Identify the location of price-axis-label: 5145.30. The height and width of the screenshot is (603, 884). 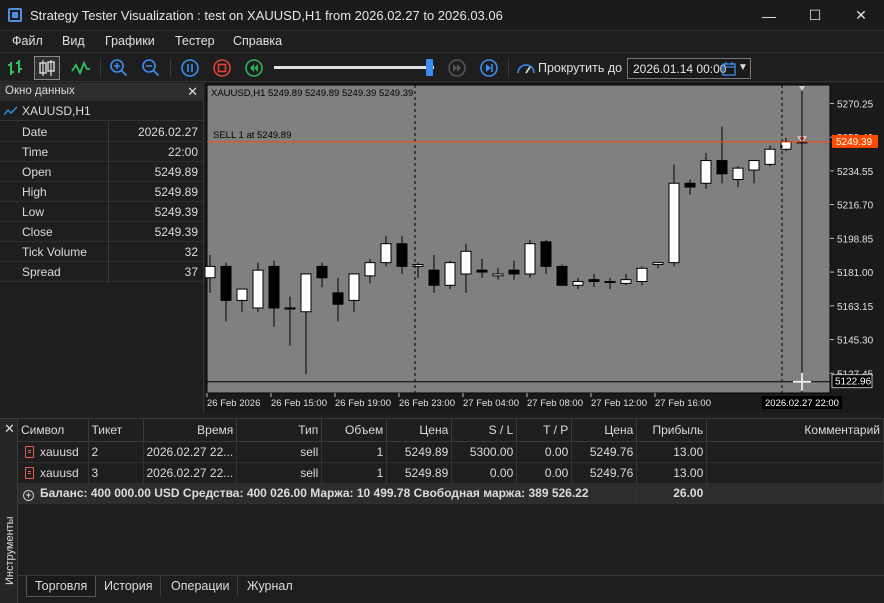
(855, 341).